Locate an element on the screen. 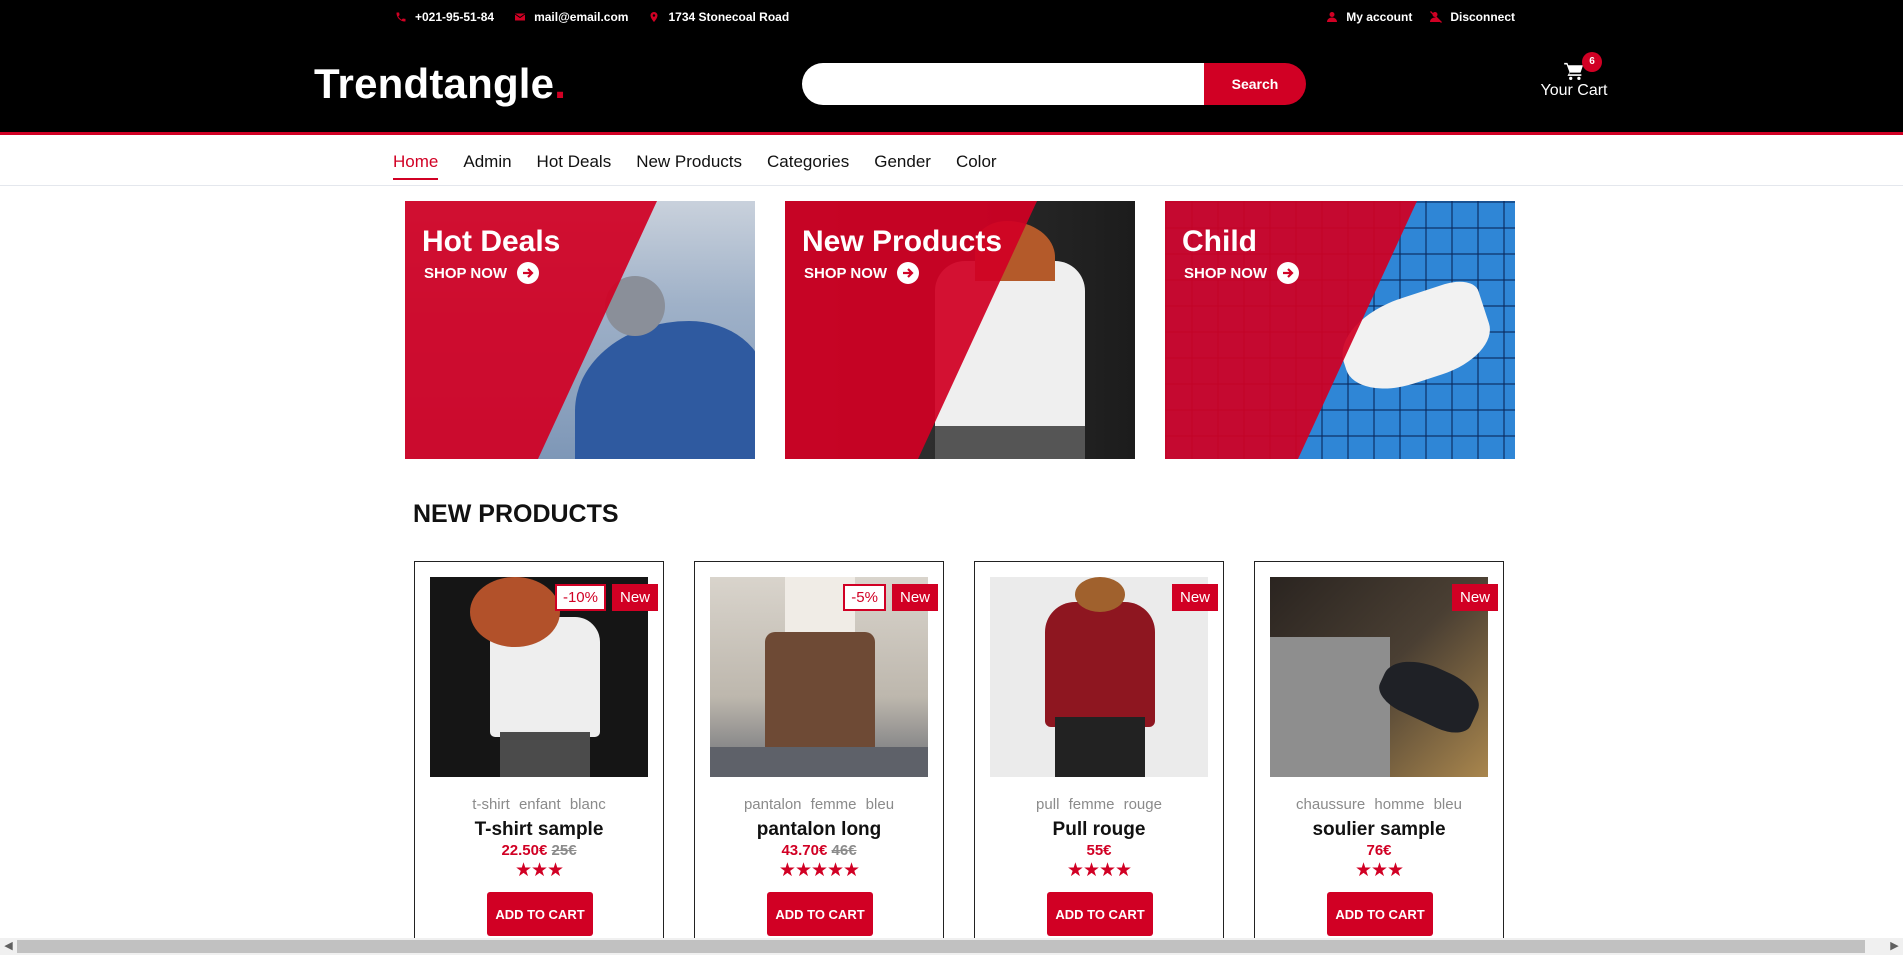 The height and width of the screenshot is (955, 1903). nav-item-admin: Admin is located at coordinates (487, 166).